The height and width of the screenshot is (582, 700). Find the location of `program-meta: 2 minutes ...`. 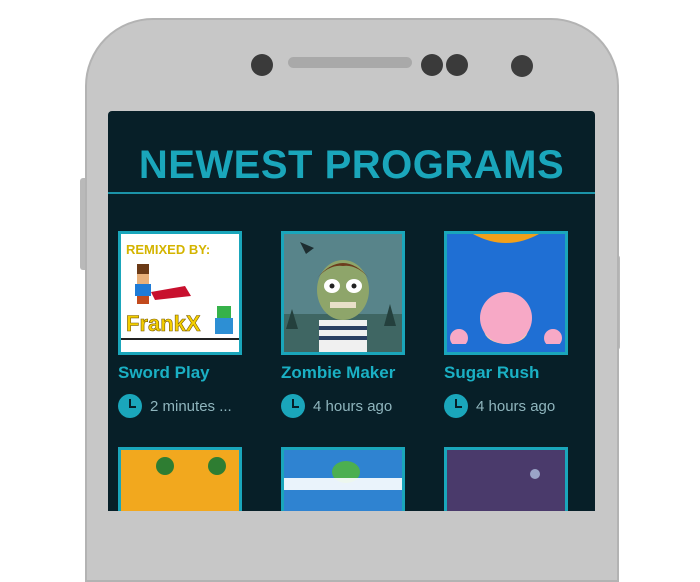

program-meta: 2 minutes ... is located at coordinates (180, 406).